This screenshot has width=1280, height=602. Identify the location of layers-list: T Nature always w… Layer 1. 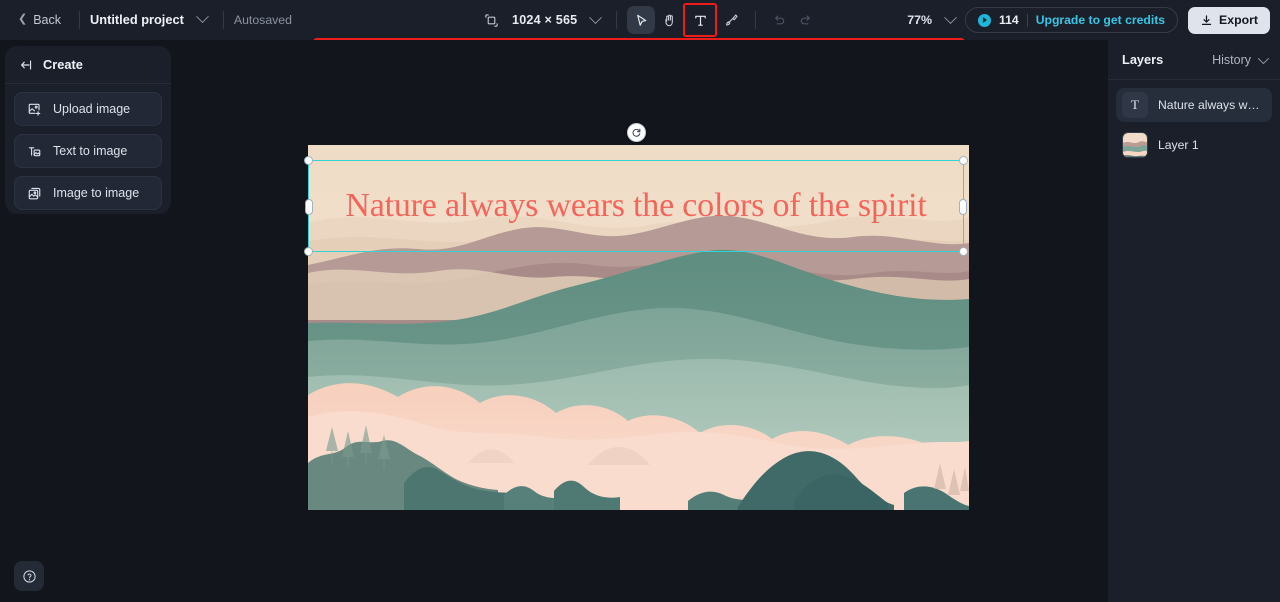
(1194, 125).